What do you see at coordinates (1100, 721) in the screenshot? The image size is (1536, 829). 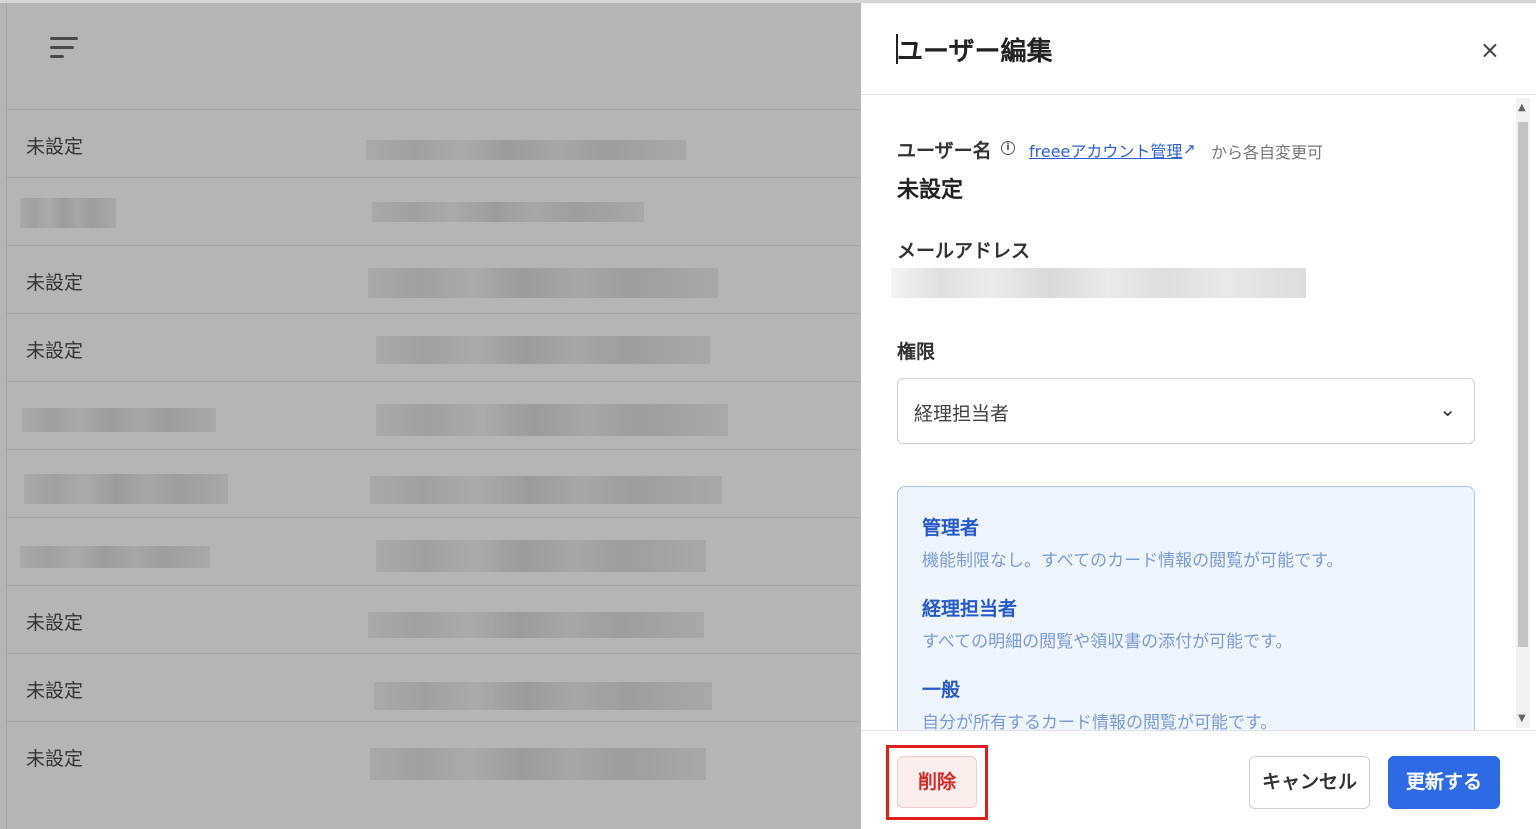 I see `role-desc: 自分が所有するカード情報の閲覧が可能です。` at bounding box center [1100, 721].